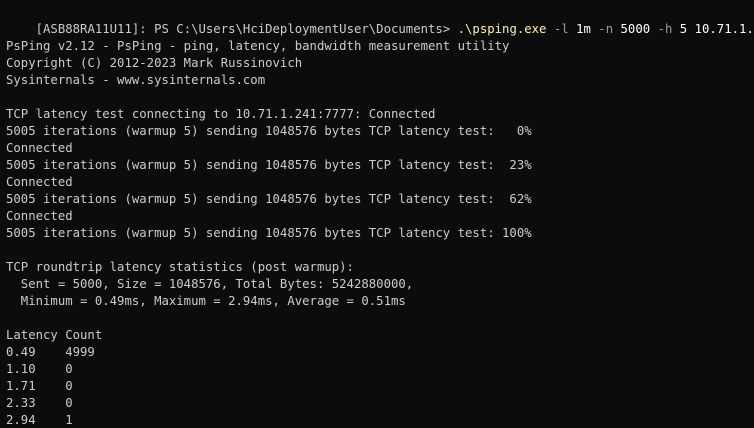 This screenshot has width=754, height=428. What do you see at coordinates (557, 29) in the screenshot?
I see `param-l: -l` at bounding box center [557, 29].